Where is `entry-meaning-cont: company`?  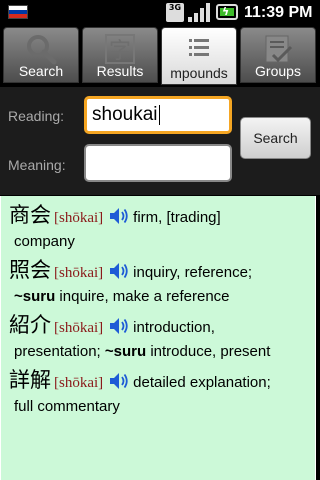
entry-meaning-cont: company is located at coordinates (44, 241).